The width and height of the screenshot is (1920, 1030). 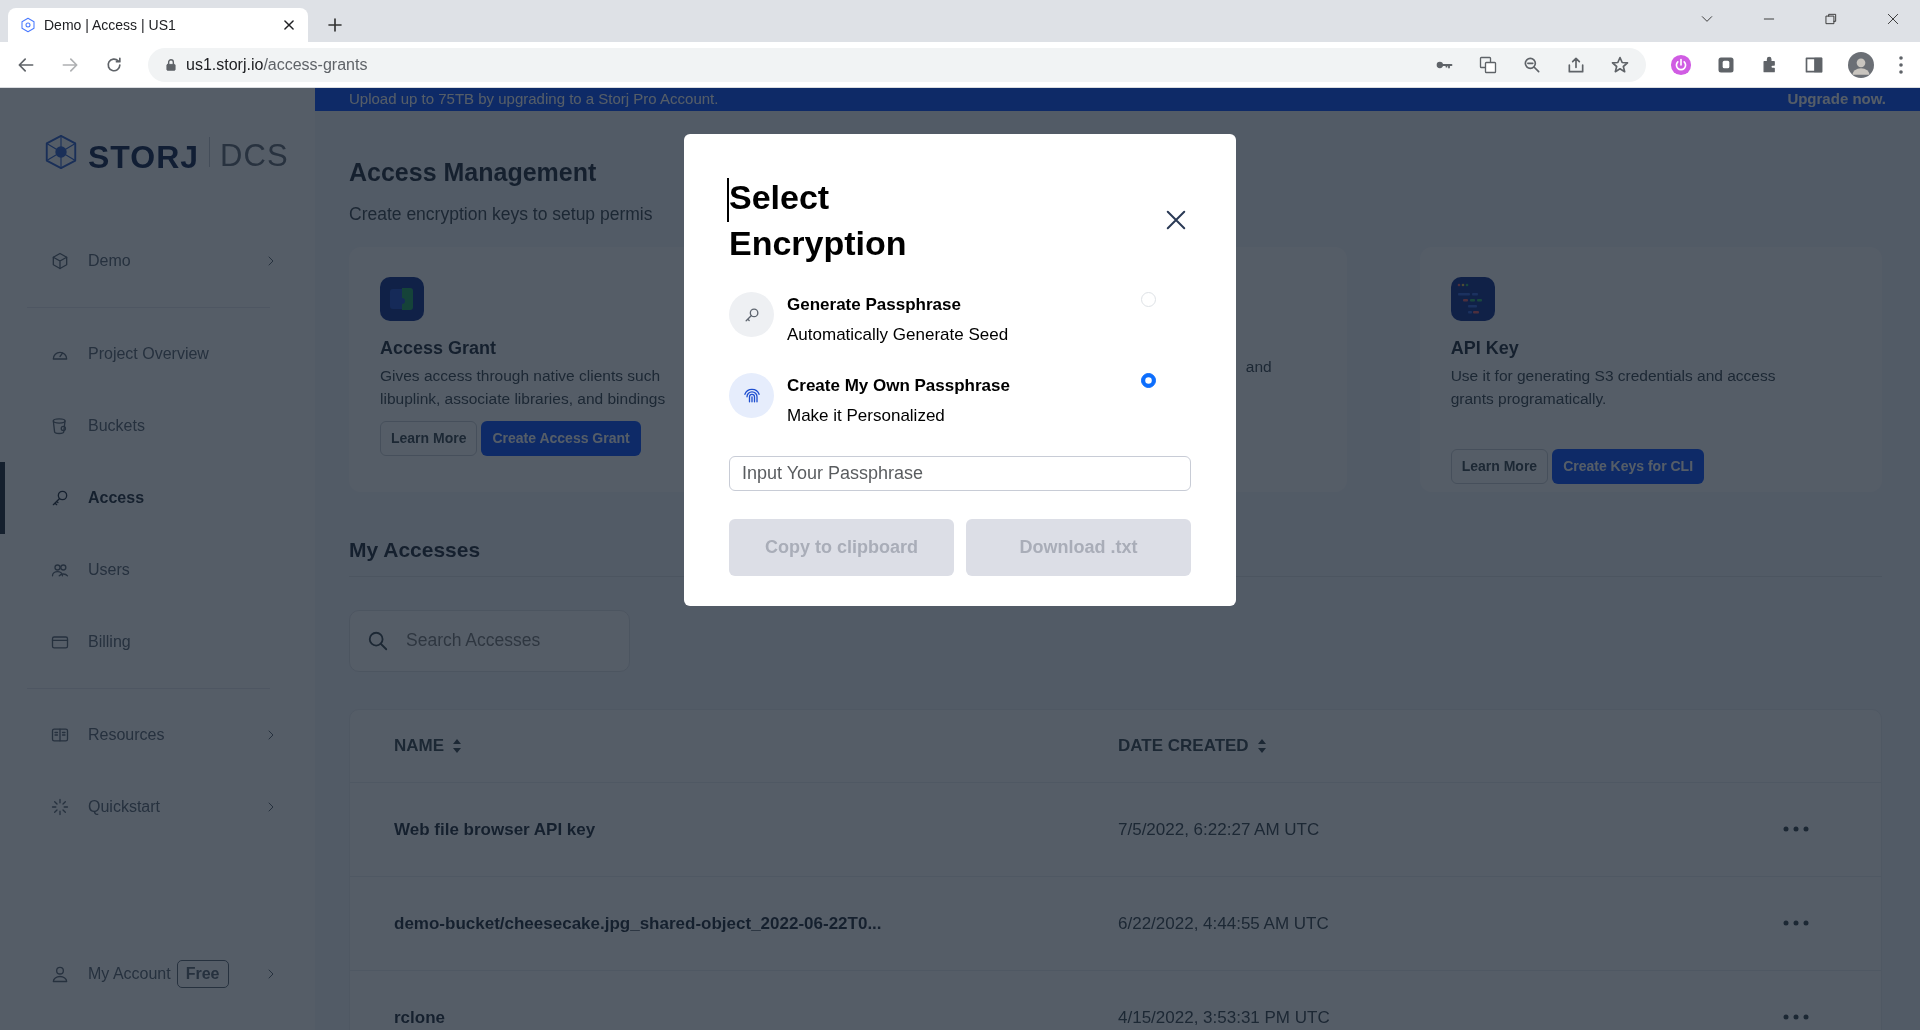 I want to click on column-header: DATE CREATED, so click(x=1192, y=746).